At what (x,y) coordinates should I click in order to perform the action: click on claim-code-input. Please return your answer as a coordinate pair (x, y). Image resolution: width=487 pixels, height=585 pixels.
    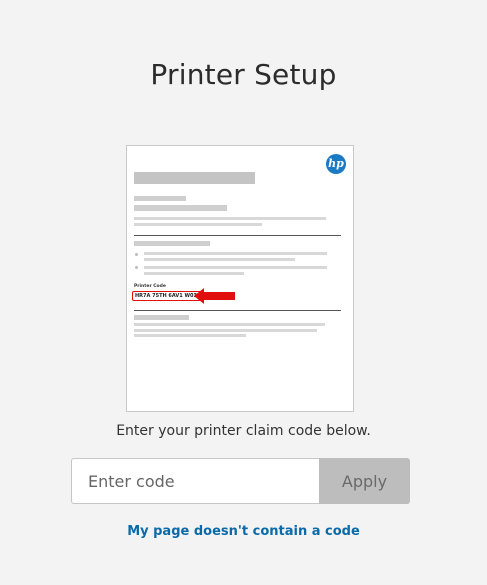
    Looking at the image, I should click on (195, 481).